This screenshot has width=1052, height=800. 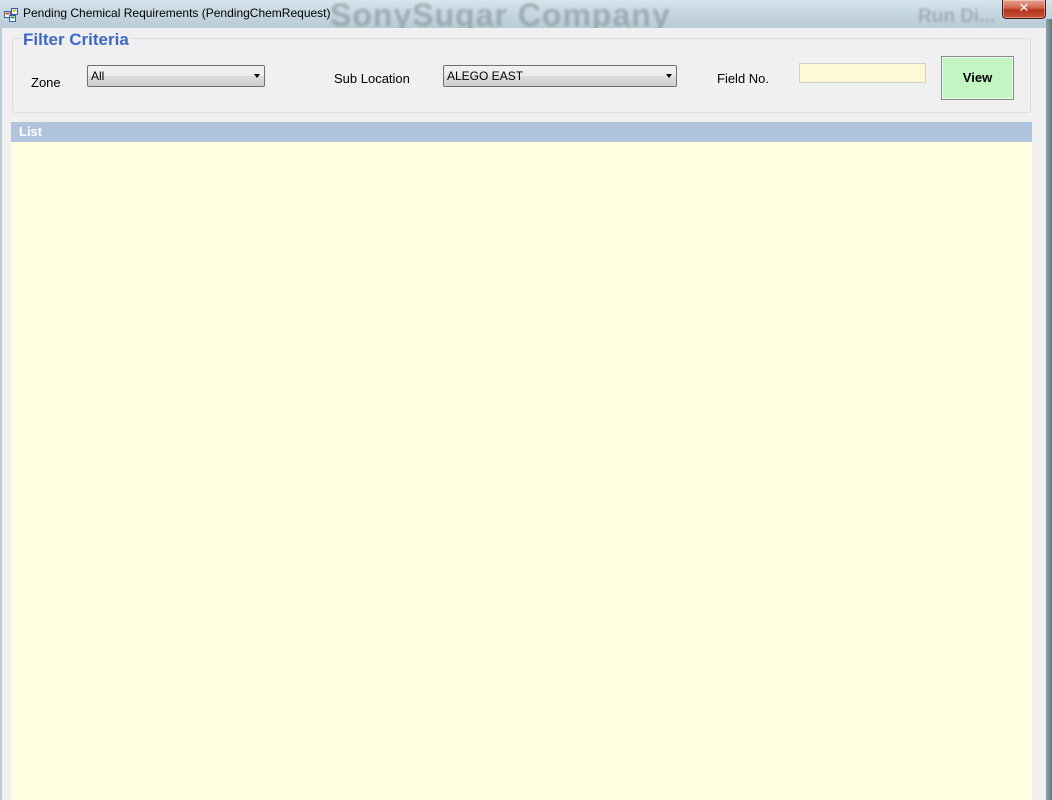 I want to click on window-frame-left, so click(x=1, y=414).